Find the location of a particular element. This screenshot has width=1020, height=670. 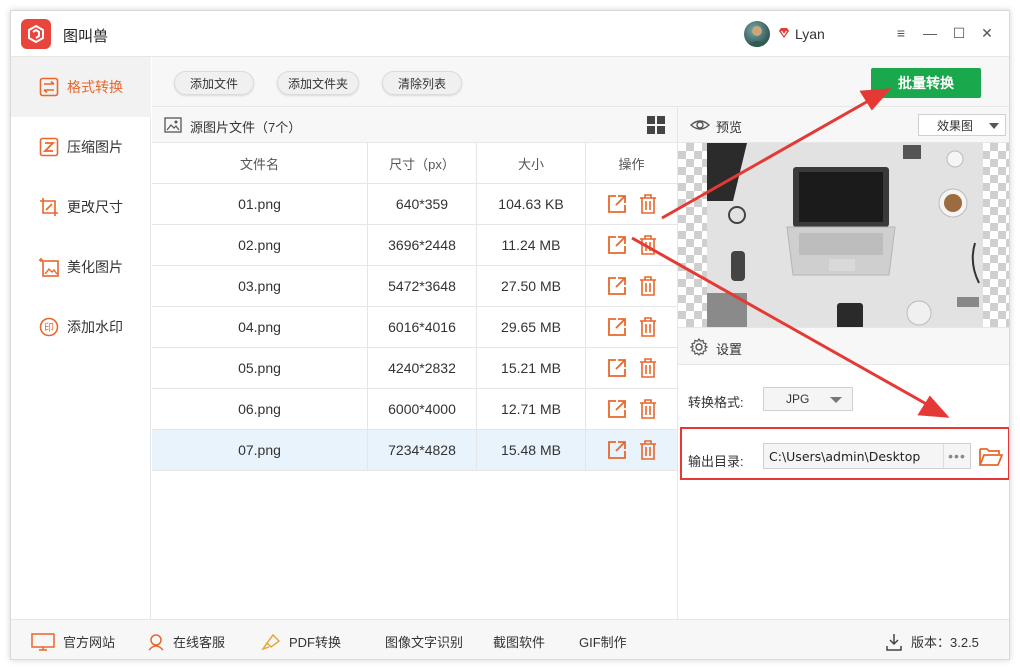

monitor-icon is located at coordinates (43, 641).